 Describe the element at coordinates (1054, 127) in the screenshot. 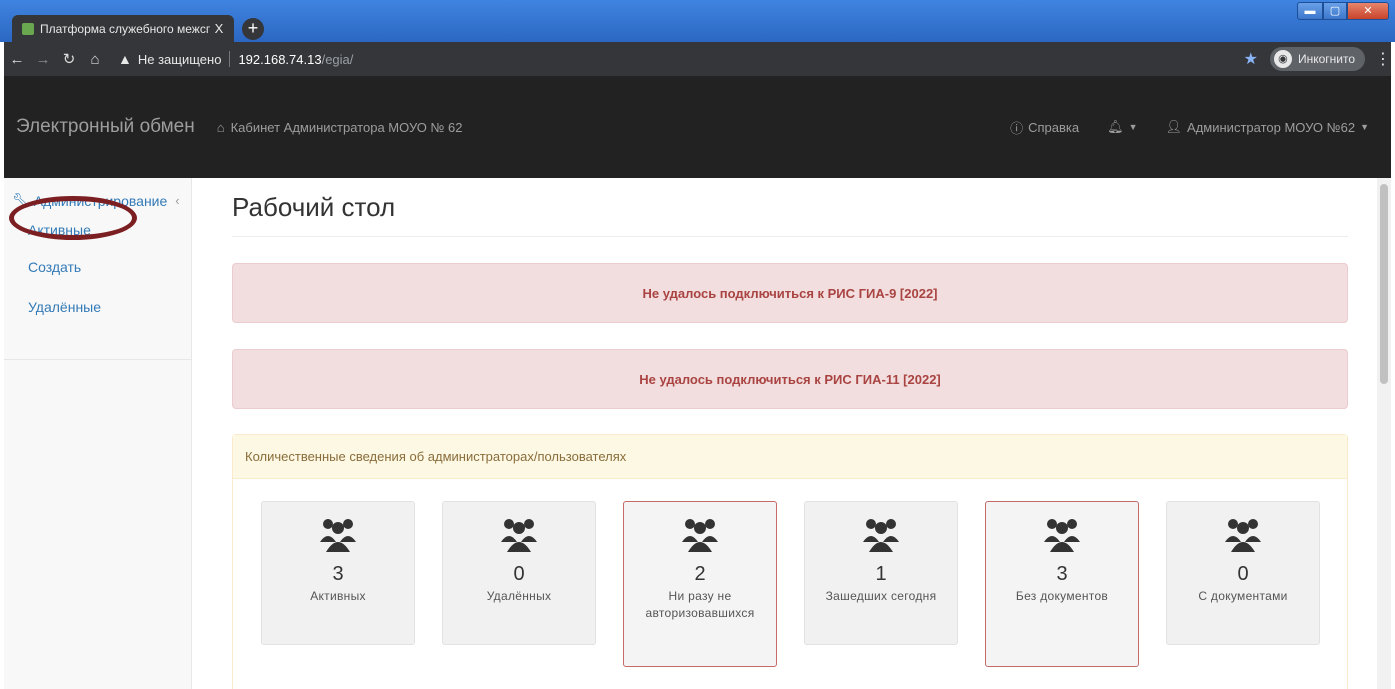

I see `help-label: Справка` at that location.